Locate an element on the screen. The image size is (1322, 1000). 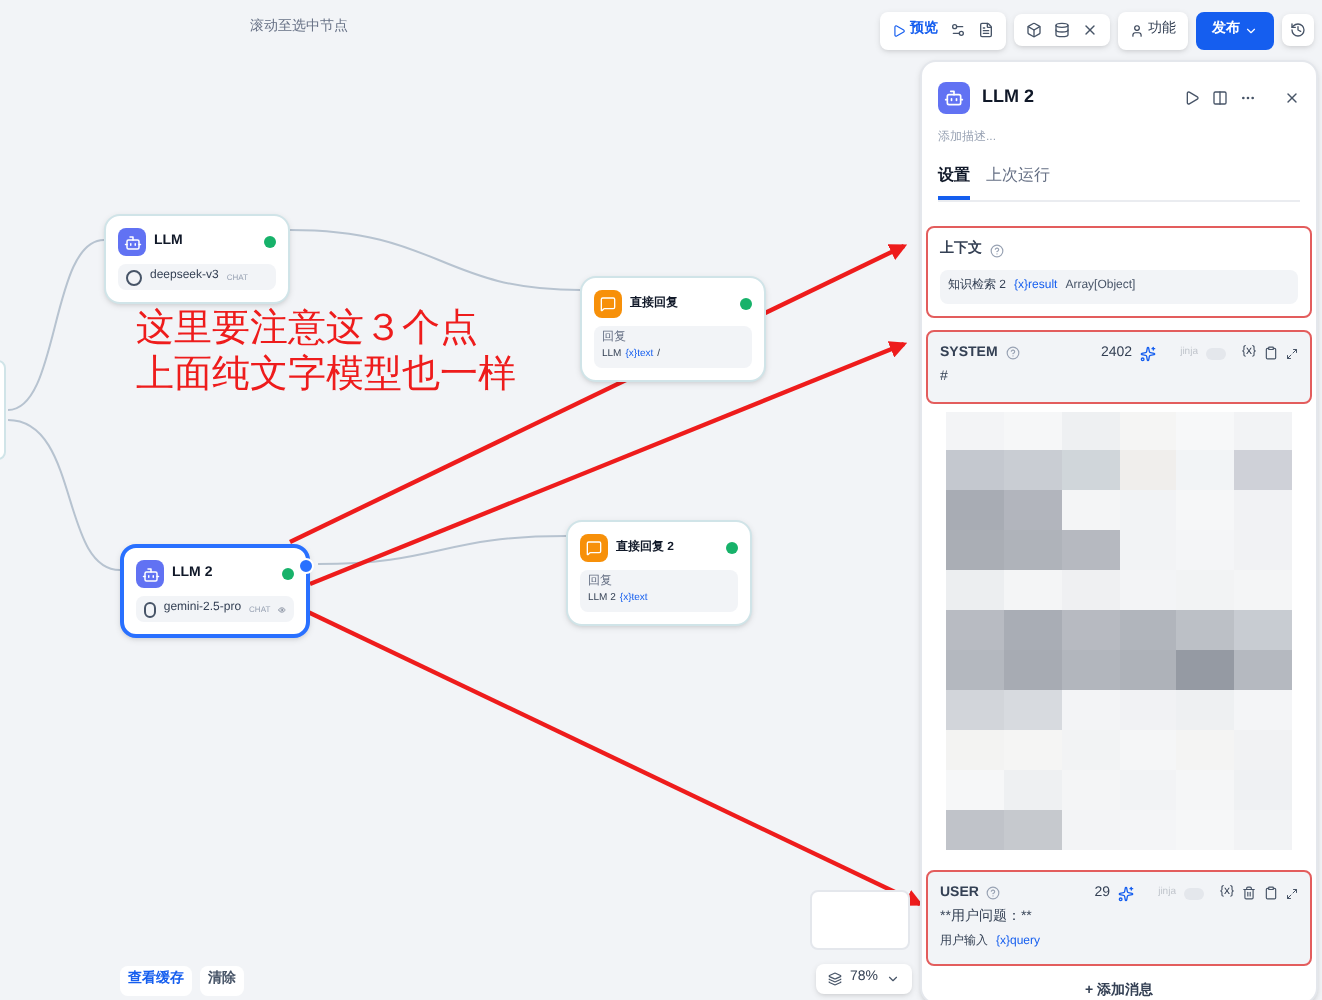
run-icon is located at coordinates (1192, 98).